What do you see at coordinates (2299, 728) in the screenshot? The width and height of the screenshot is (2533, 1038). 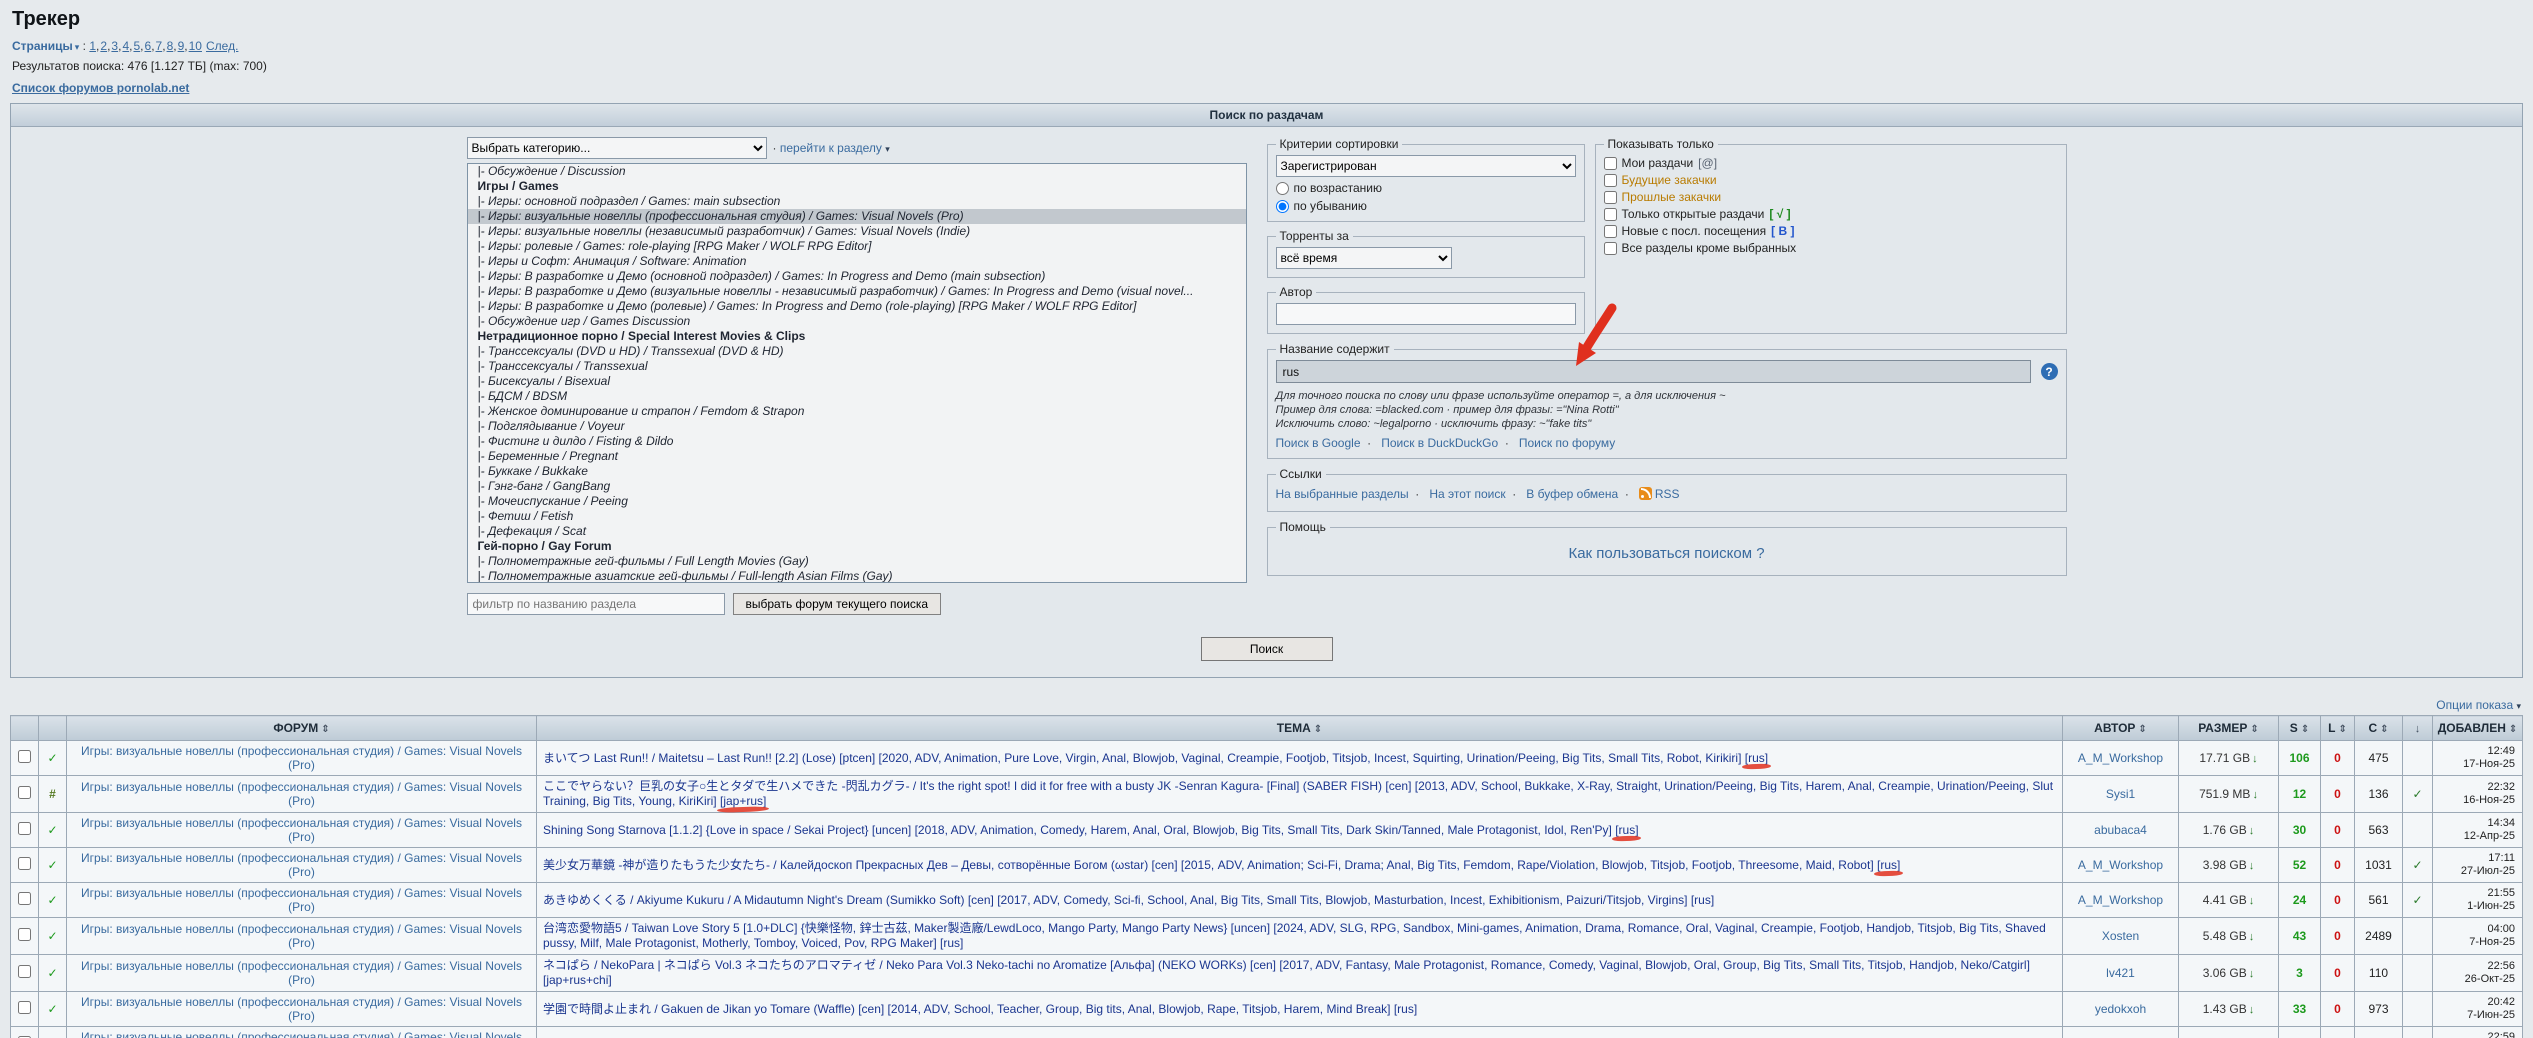 I see `column-header-seeders: S ⇕` at bounding box center [2299, 728].